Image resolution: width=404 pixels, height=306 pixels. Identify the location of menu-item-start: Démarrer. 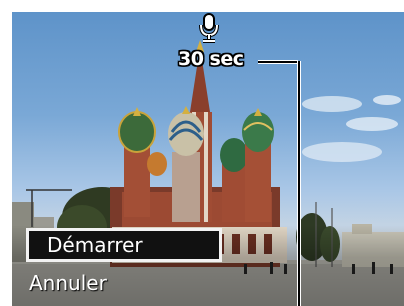
(124, 245).